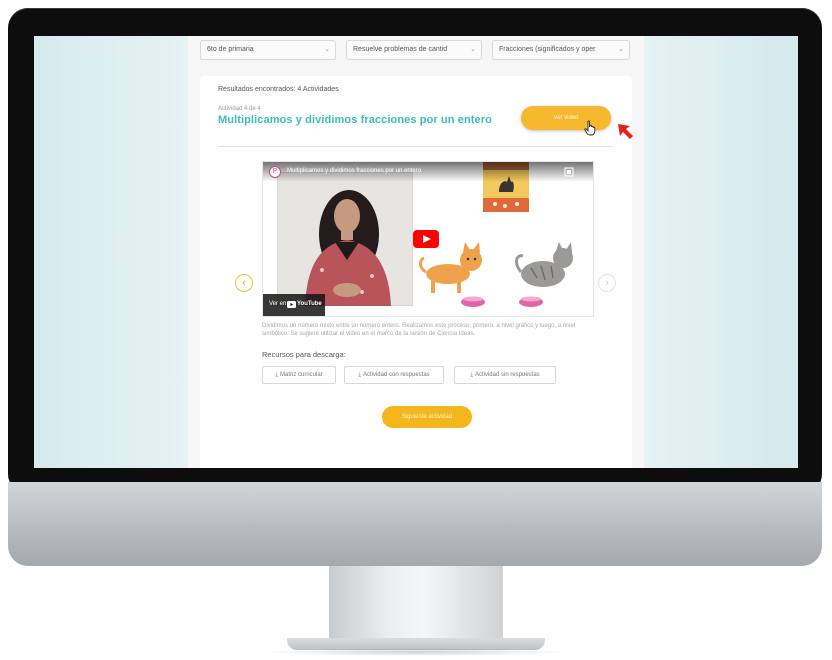 The height and width of the screenshot is (660, 832). What do you see at coordinates (415, 146) in the screenshot?
I see `divider` at bounding box center [415, 146].